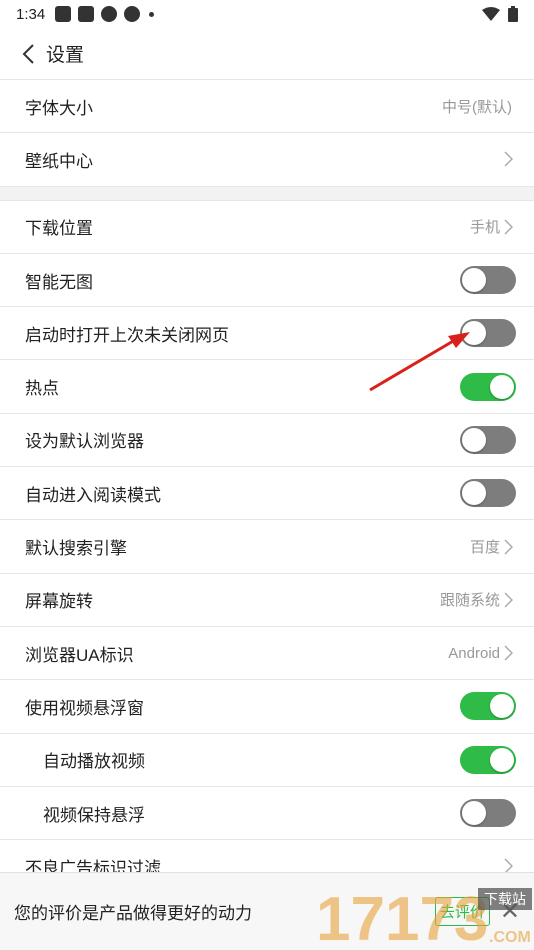  What do you see at coordinates (109, 14) in the screenshot?
I see `sync-icon` at bounding box center [109, 14].